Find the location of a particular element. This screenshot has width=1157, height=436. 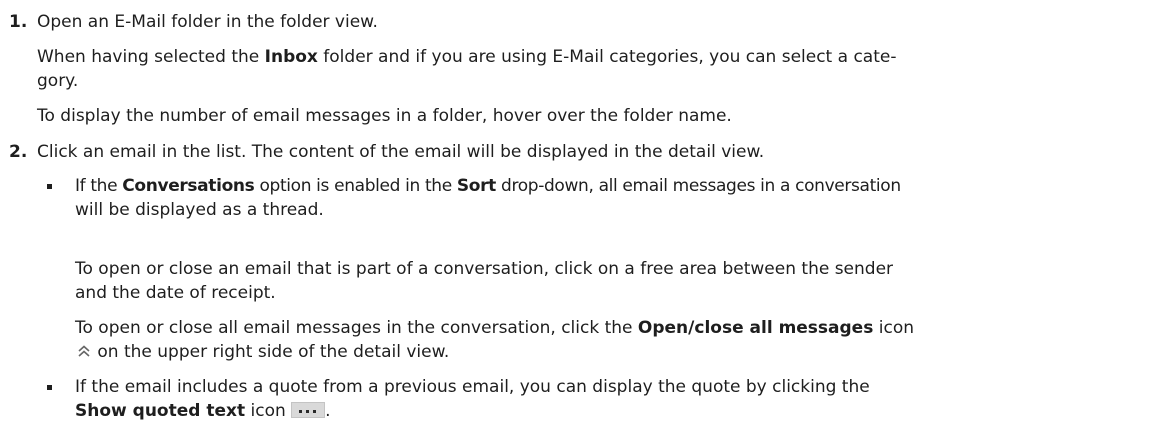

step-number: 1. is located at coordinates (18, 22).